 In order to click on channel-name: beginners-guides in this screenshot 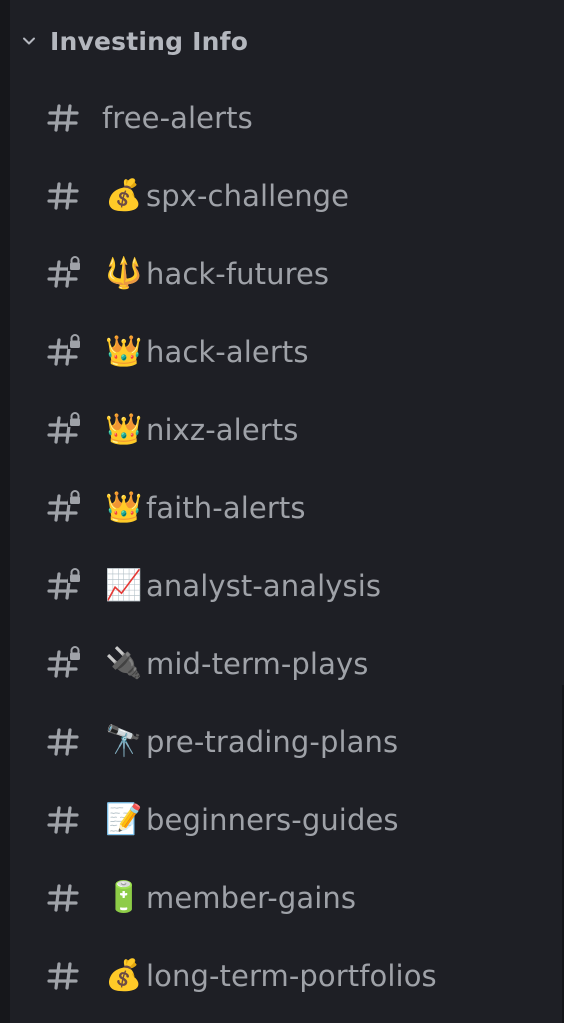, I will do `click(272, 820)`.